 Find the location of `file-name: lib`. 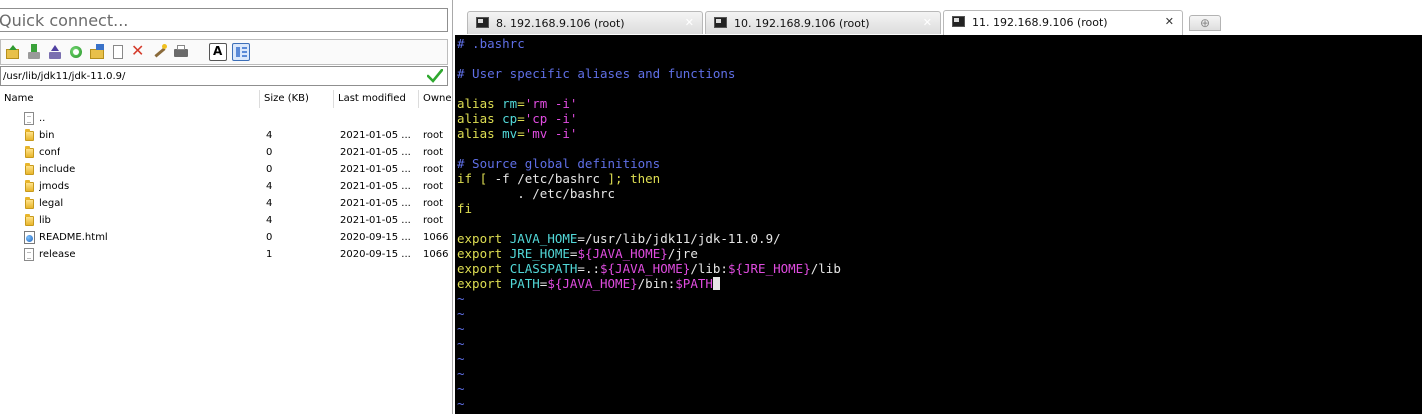

file-name: lib is located at coordinates (45, 220).